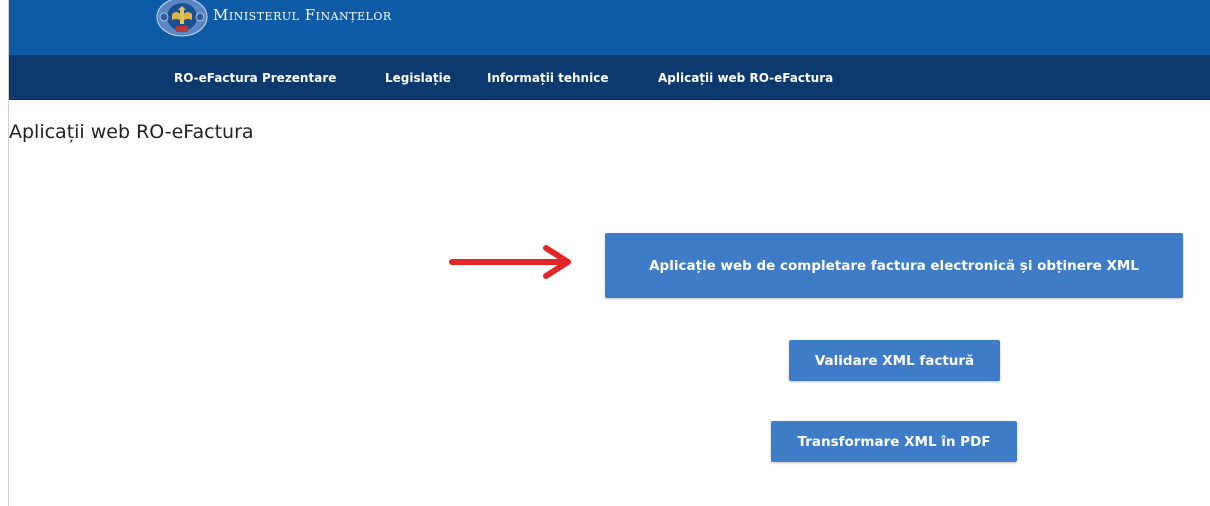 This screenshot has height=506, width=1210. I want to click on nav-item-aplicatii-web: Aplicații web RO-eFactura, so click(745, 77).